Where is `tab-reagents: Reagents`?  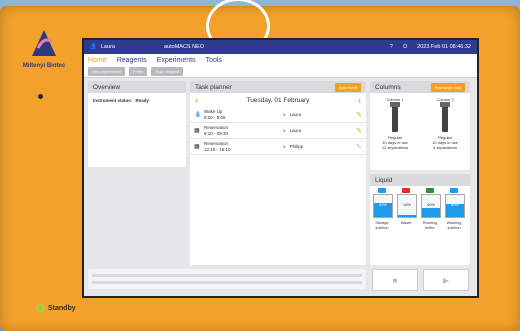 tab-reagents: Reagents is located at coordinates (132, 60).